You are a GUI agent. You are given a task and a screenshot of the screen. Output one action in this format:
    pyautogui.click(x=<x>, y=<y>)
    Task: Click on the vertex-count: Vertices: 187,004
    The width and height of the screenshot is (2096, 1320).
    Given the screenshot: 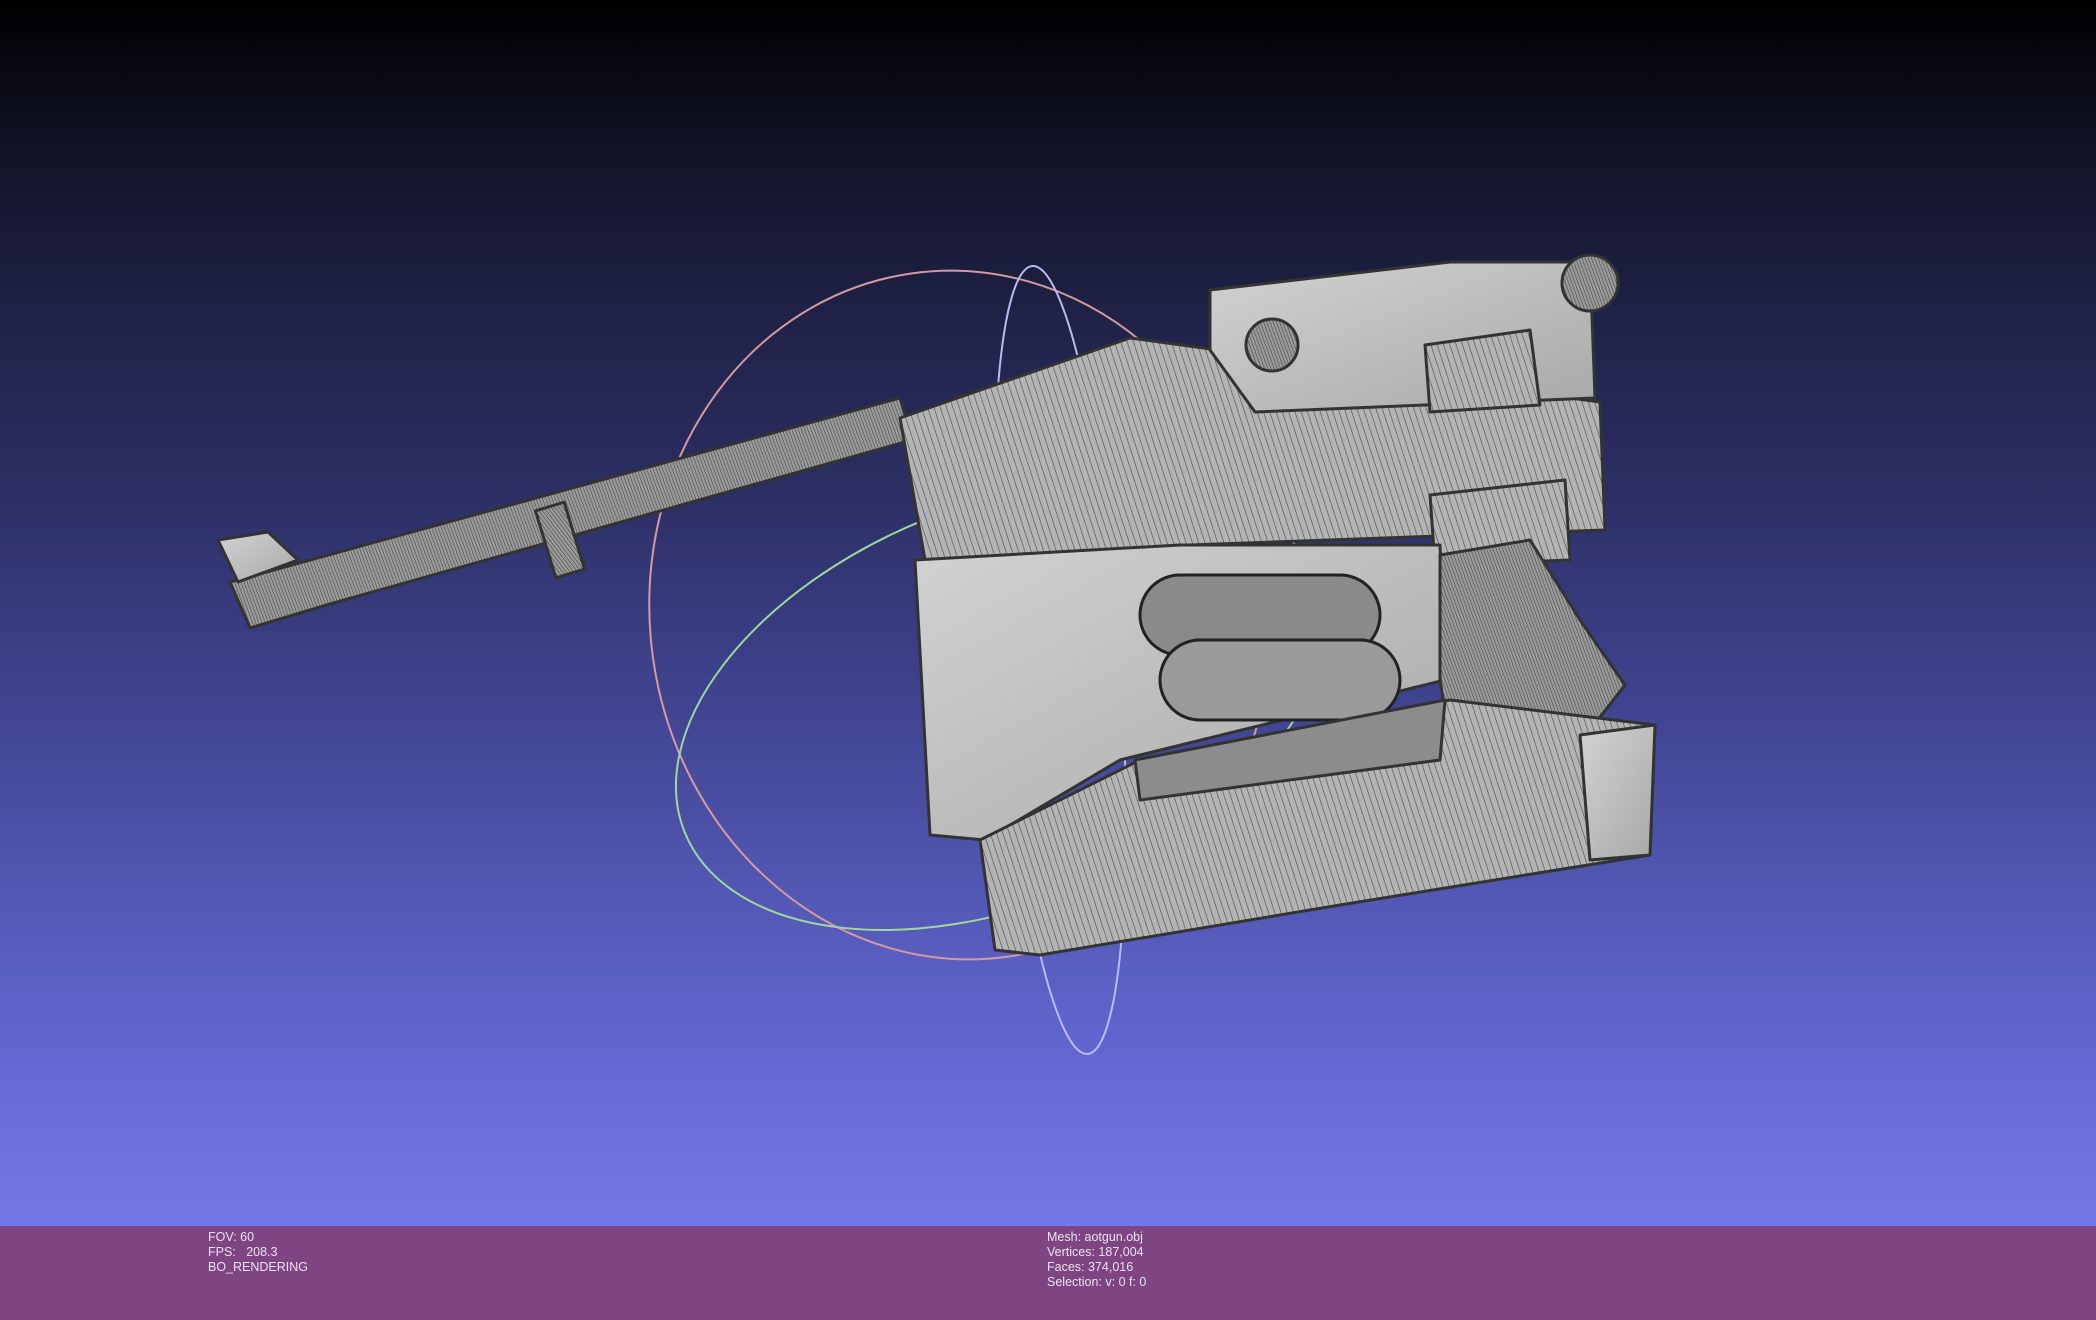 What is the action you would take?
    pyautogui.click(x=1095, y=1252)
    